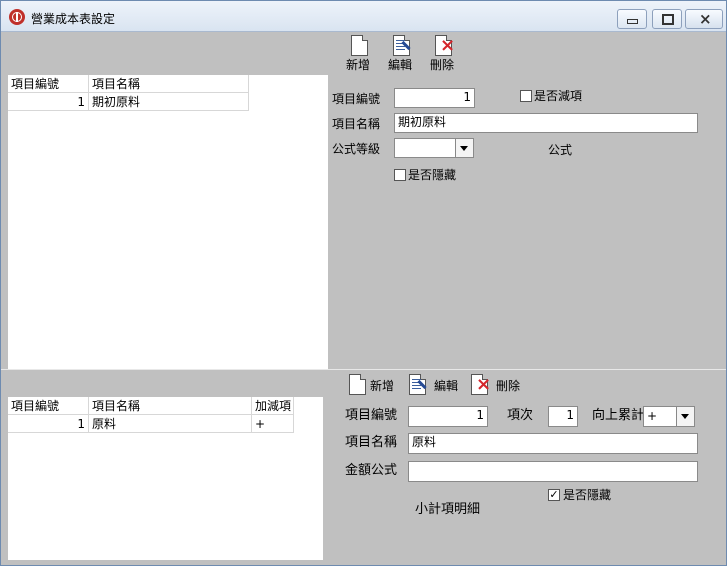 The height and width of the screenshot is (566, 727). What do you see at coordinates (434, 98) in the screenshot?
I see `item-code-input: 1` at bounding box center [434, 98].